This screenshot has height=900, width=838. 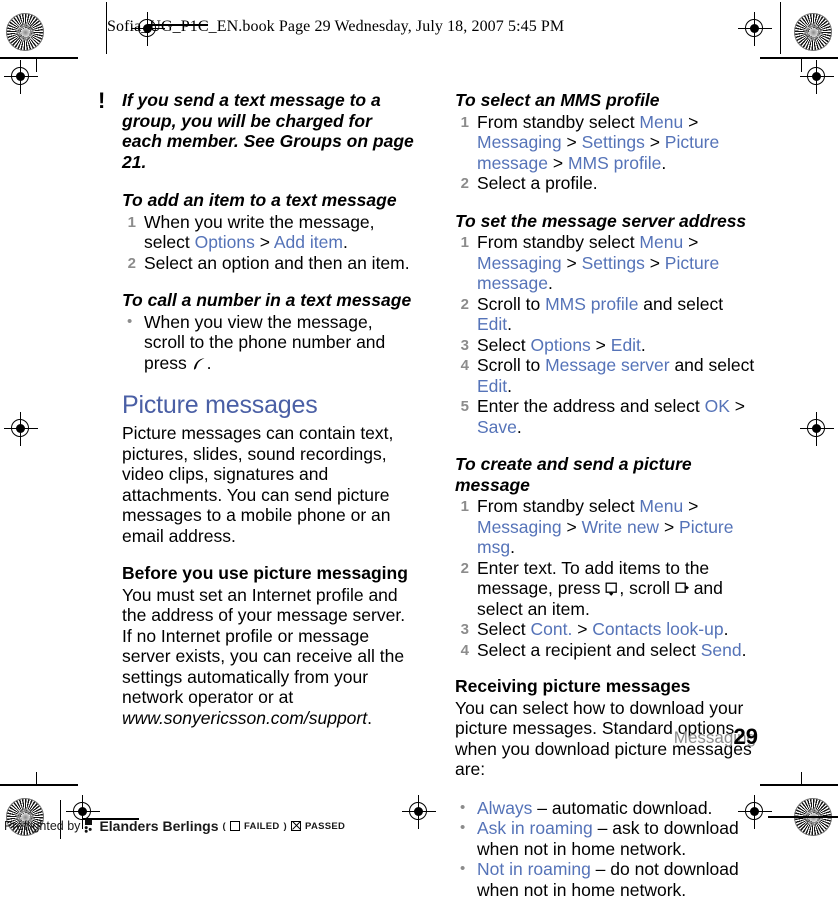 I want to click on procedure-title-add-item: To add an item to a text message, so click(x=268, y=200).